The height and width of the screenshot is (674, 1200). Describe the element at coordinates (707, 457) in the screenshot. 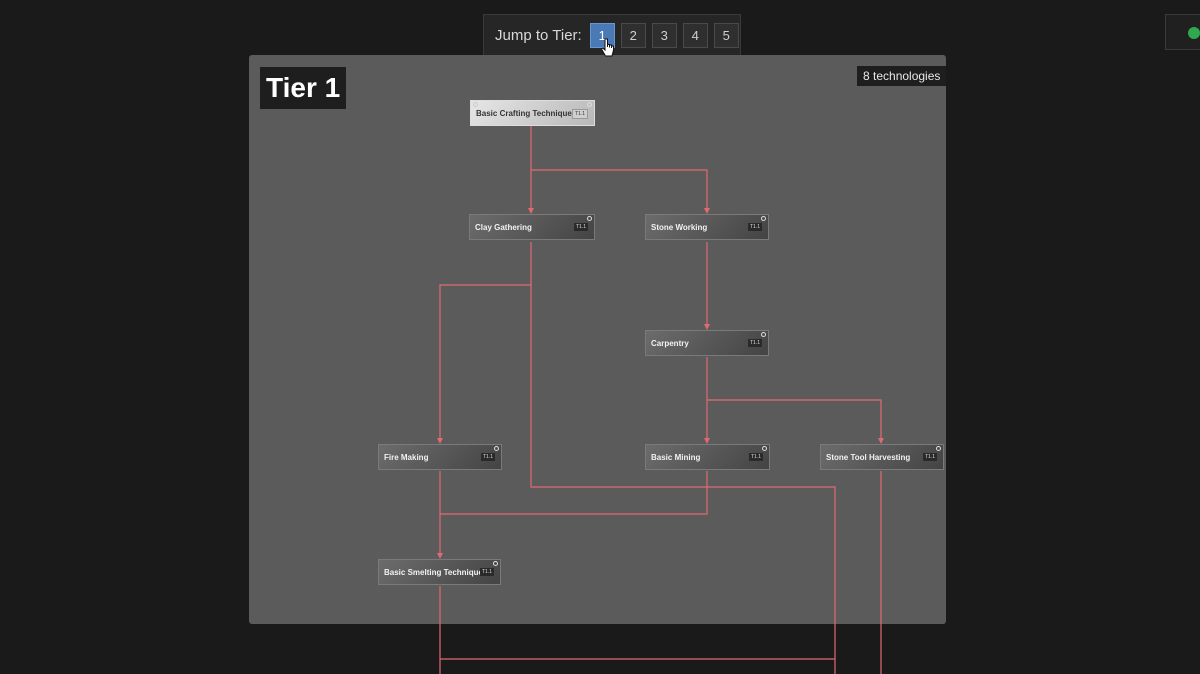

I see `tech-node-basic-mining: Basic Mining T1.1` at that location.